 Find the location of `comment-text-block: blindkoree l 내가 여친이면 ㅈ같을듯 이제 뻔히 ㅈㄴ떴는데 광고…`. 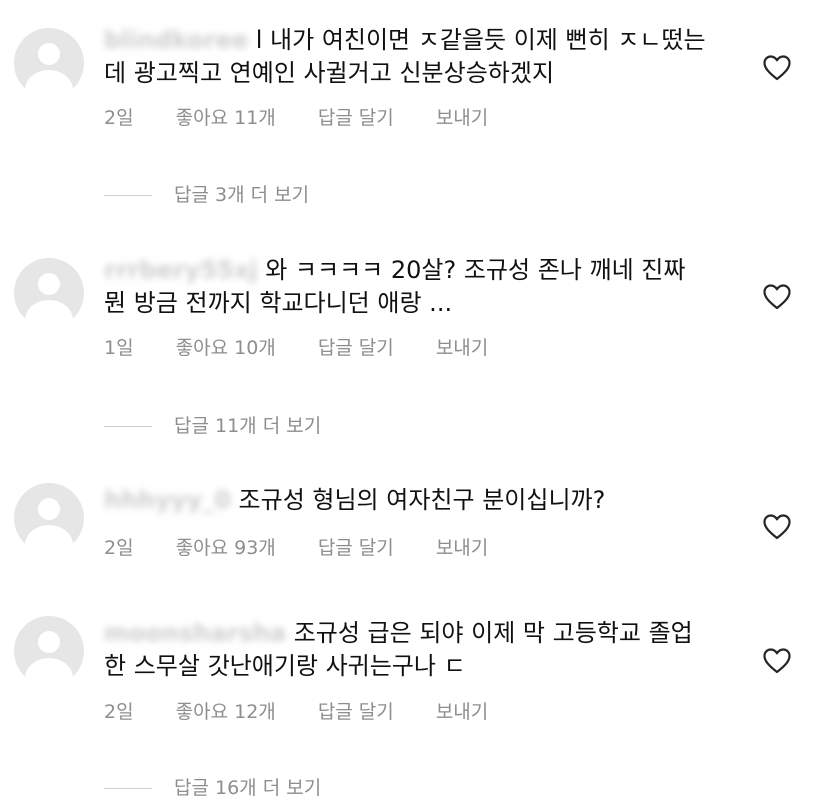

comment-text-block: blindkoree l 내가 여친이면 ㅈ같을듯 이제 뻔히 ㅈㄴ떴는데 광고… is located at coordinates (409, 57).